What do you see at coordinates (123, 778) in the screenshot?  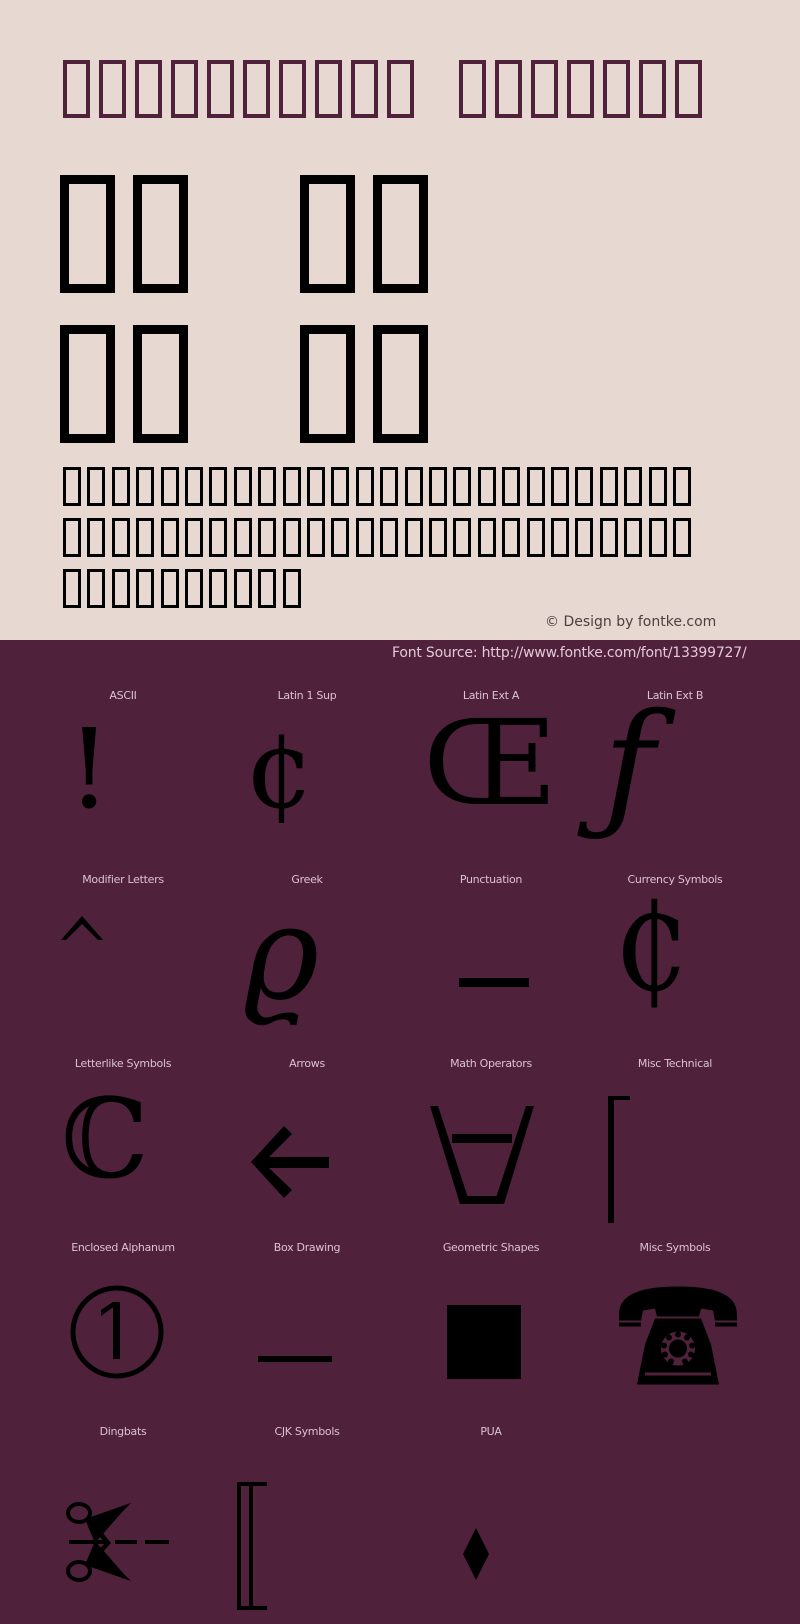 I see `block-cell-ascii: ASCII !` at bounding box center [123, 778].